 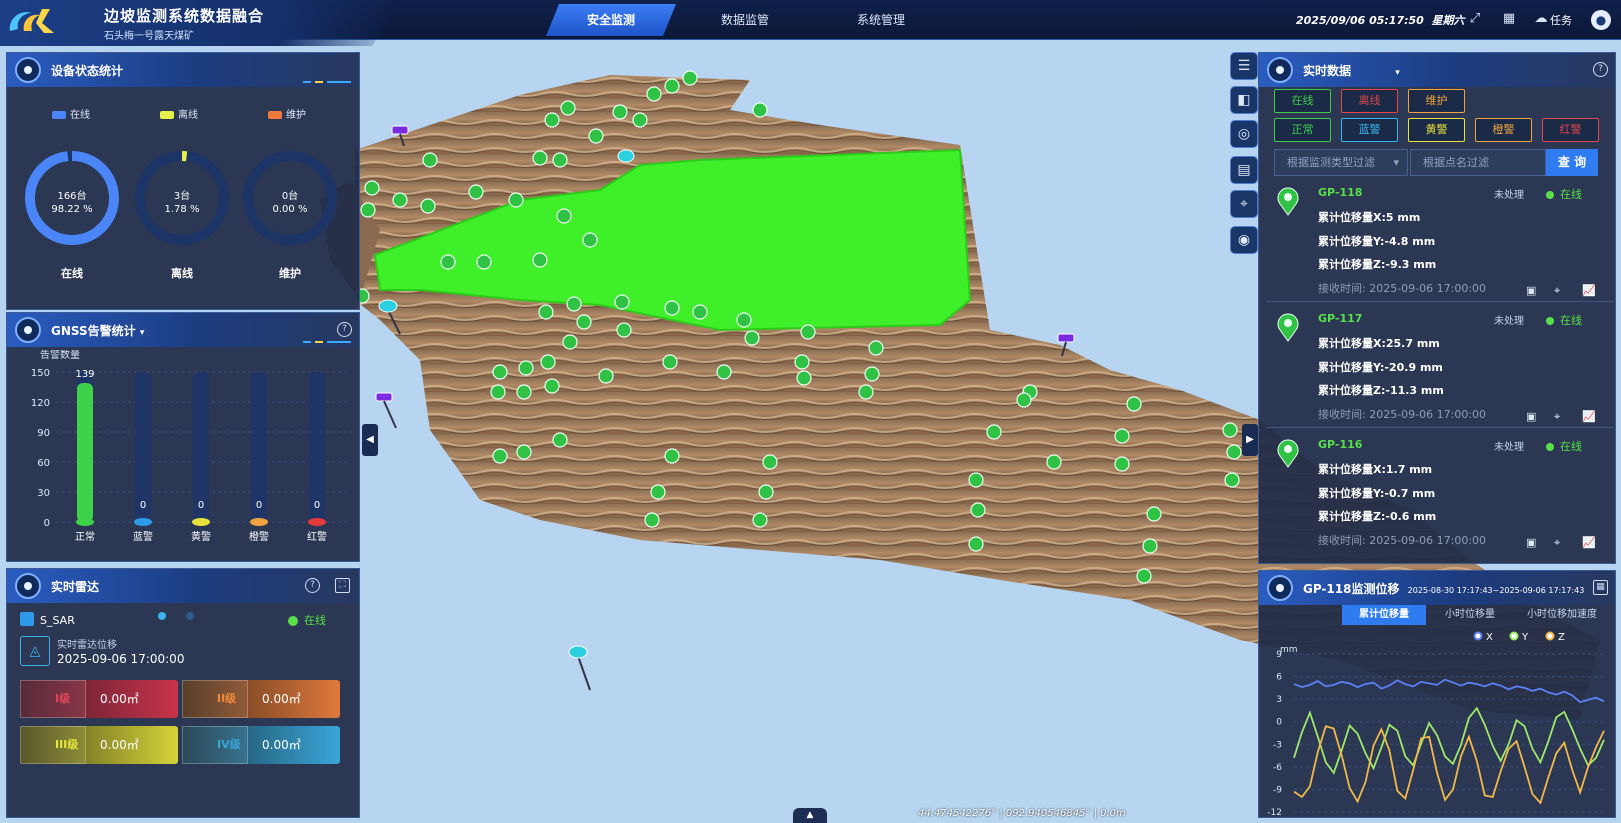 I want to click on y-axis-label: 告警数量, so click(x=60, y=355).